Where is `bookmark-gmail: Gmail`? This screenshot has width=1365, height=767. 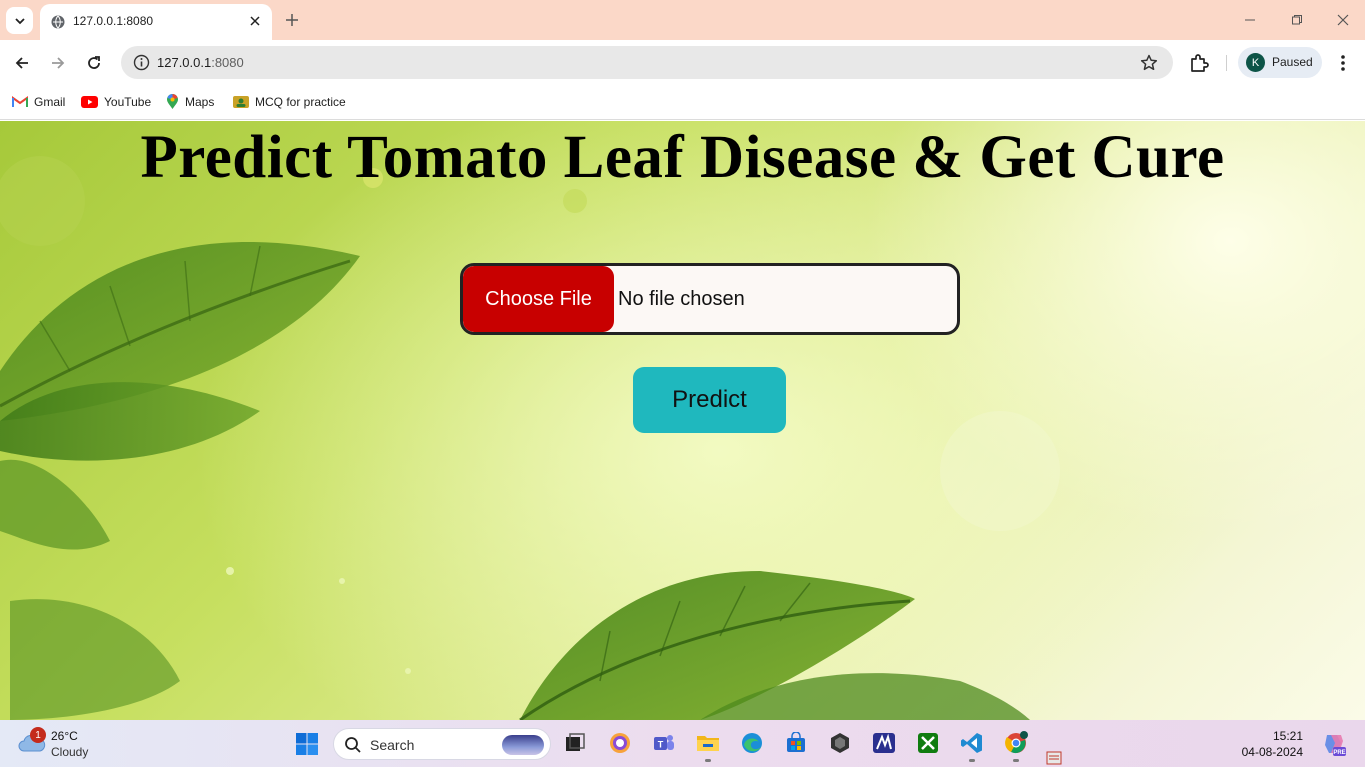 bookmark-gmail: Gmail is located at coordinates (38, 102).